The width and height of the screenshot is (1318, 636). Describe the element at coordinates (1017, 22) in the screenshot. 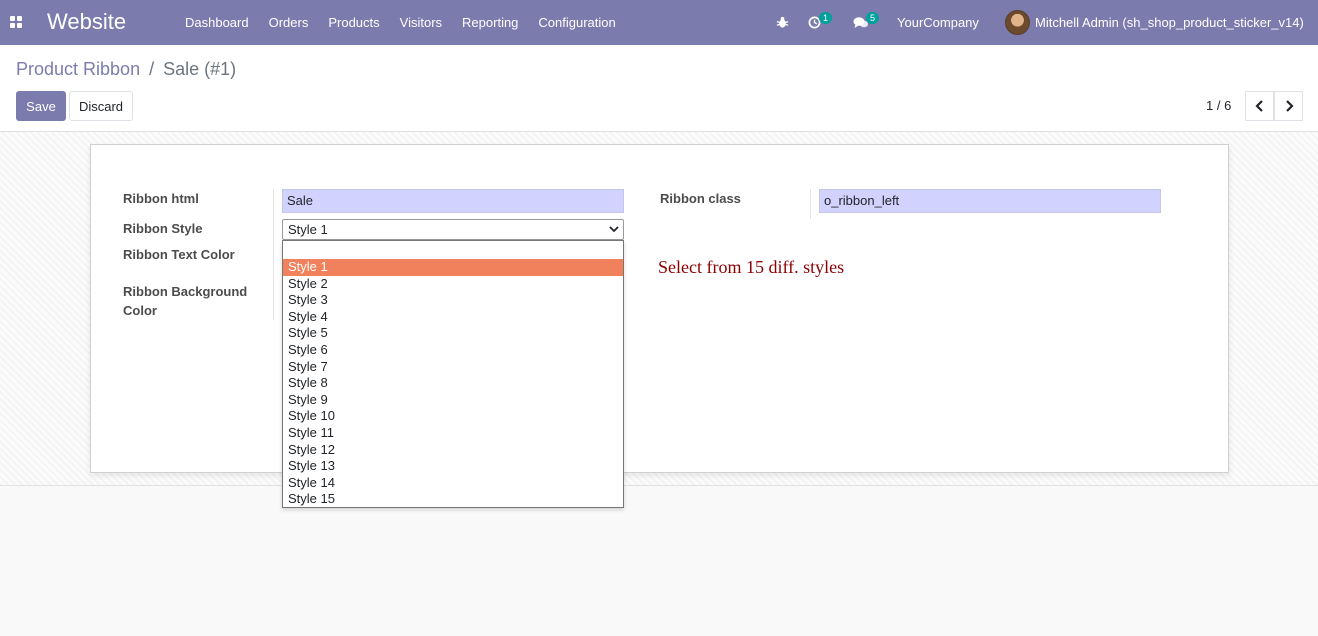

I see `user-avatar` at that location.